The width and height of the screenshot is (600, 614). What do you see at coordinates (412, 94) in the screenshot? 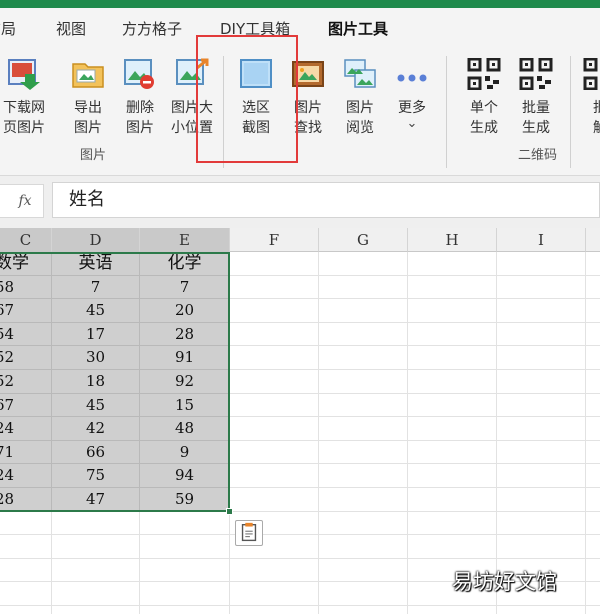
I see `more-button: 更多 ⌄` at bounding box center [412, 94].